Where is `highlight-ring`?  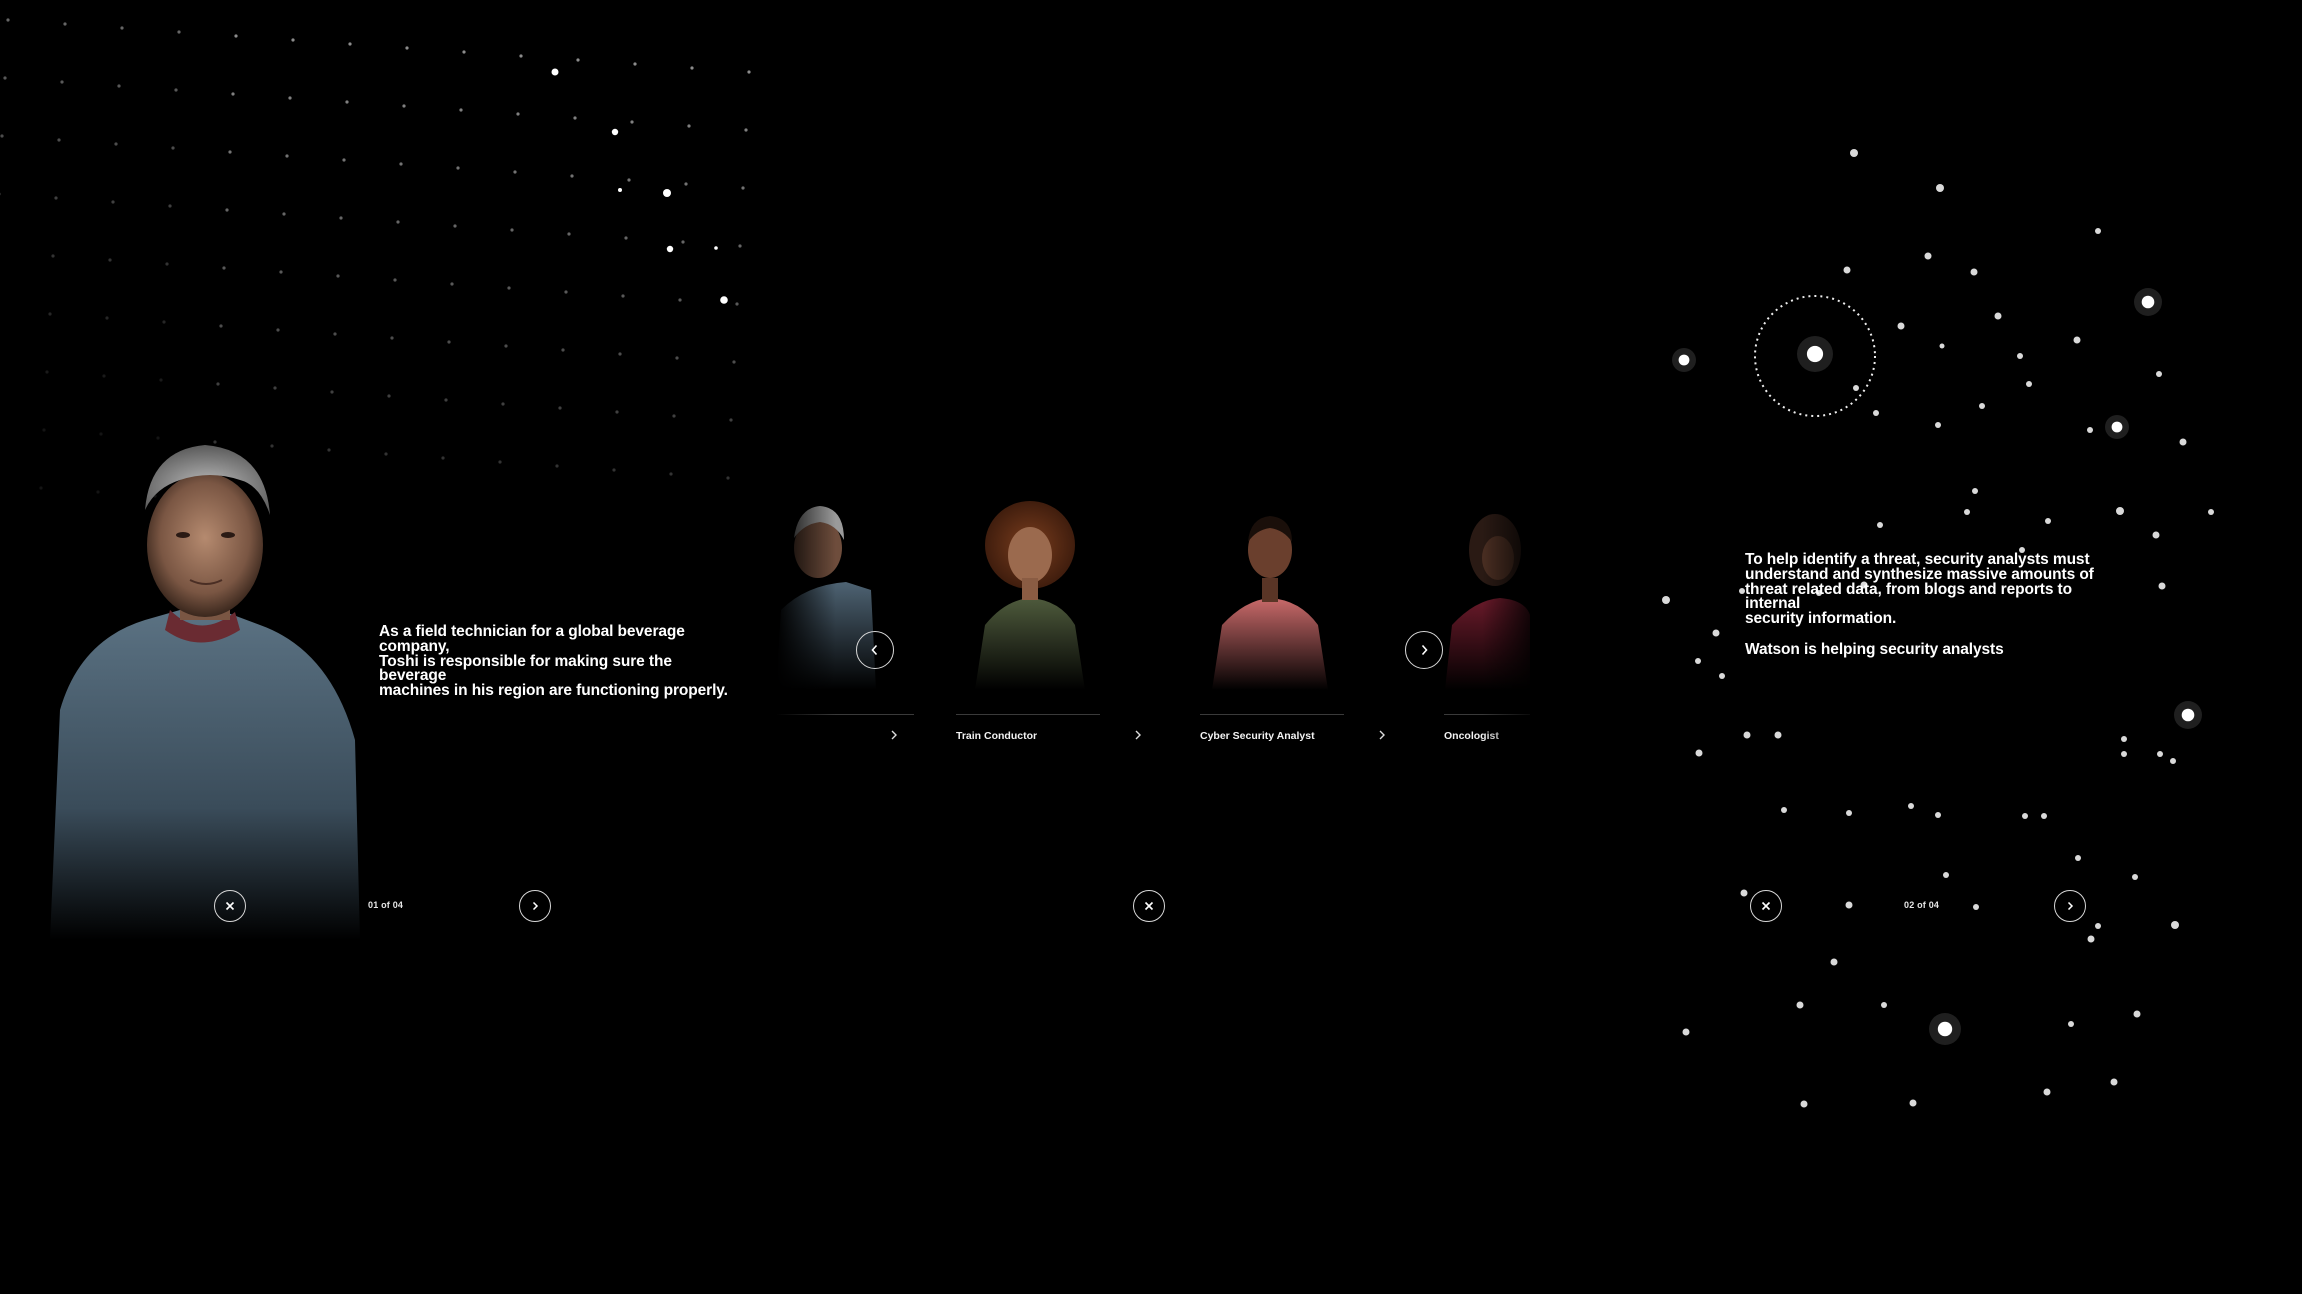
highlight-ring is located at coordinates (1815, 356).